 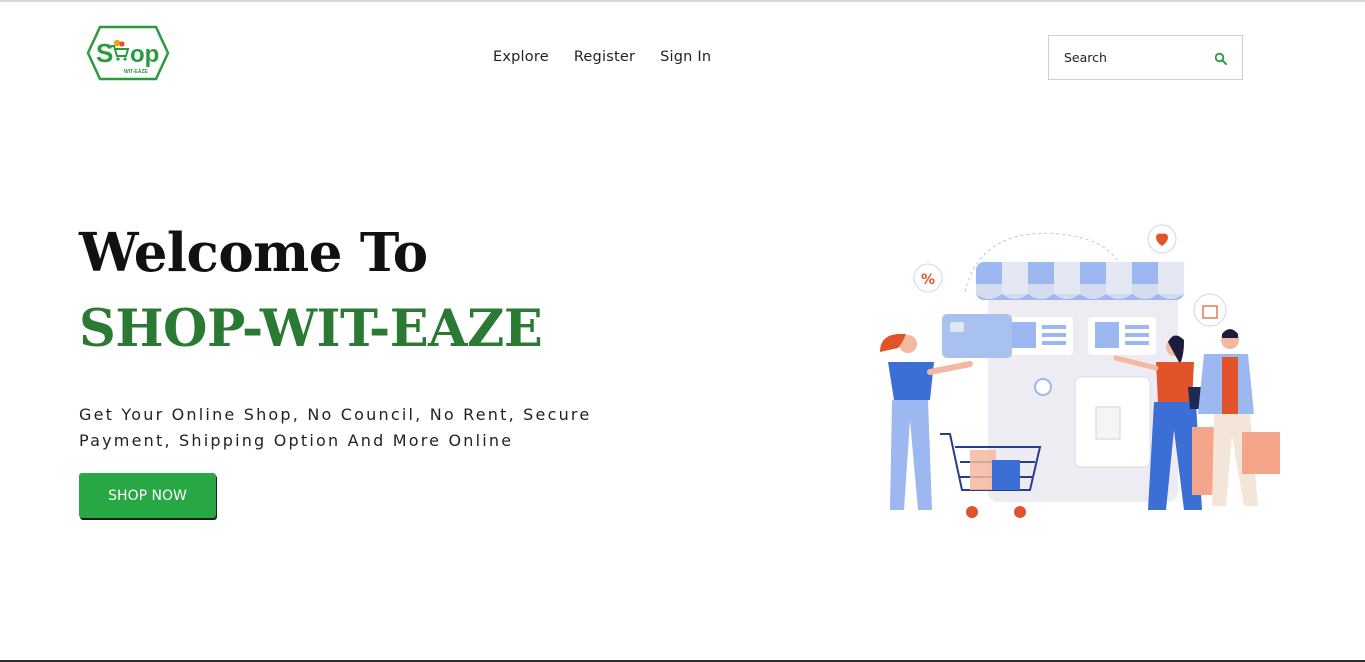 What do you see at coordinates (144, 54) in the screenshot?
I see `svg-text: op` at bounding box center [144, 54].